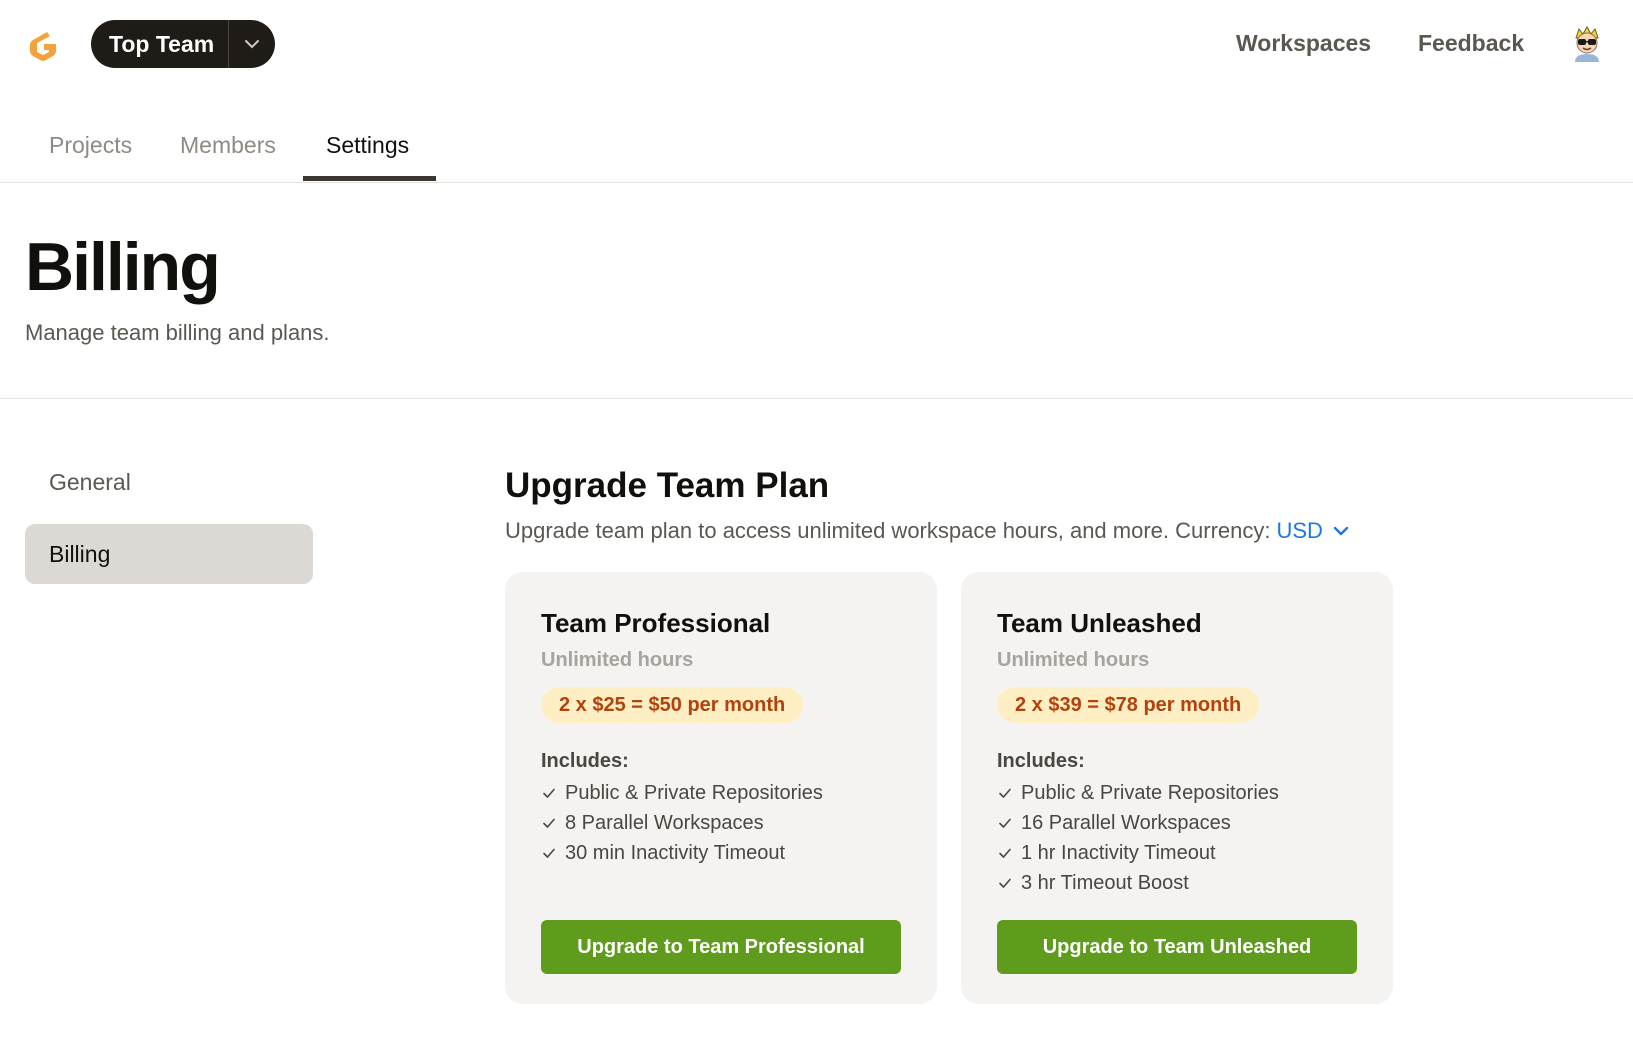  I want to click on tab-settings: Settings, so click(367, 145).